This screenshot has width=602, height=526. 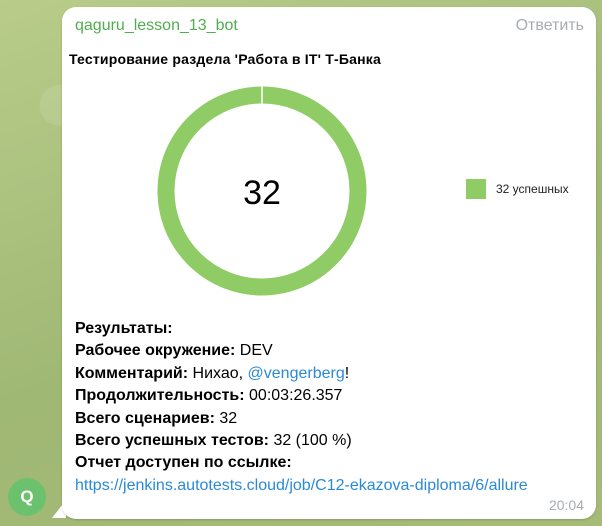 I want to click on env-label: Рабочее окружение:, so click(x=155, y=351).